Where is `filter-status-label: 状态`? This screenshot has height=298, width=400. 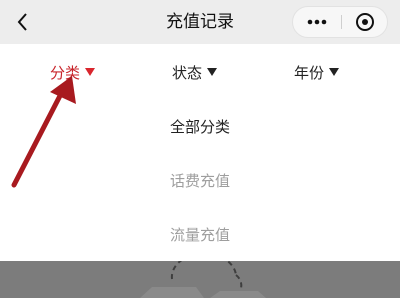 filter-status-label: 状态 is located at coordinates (187, 72).